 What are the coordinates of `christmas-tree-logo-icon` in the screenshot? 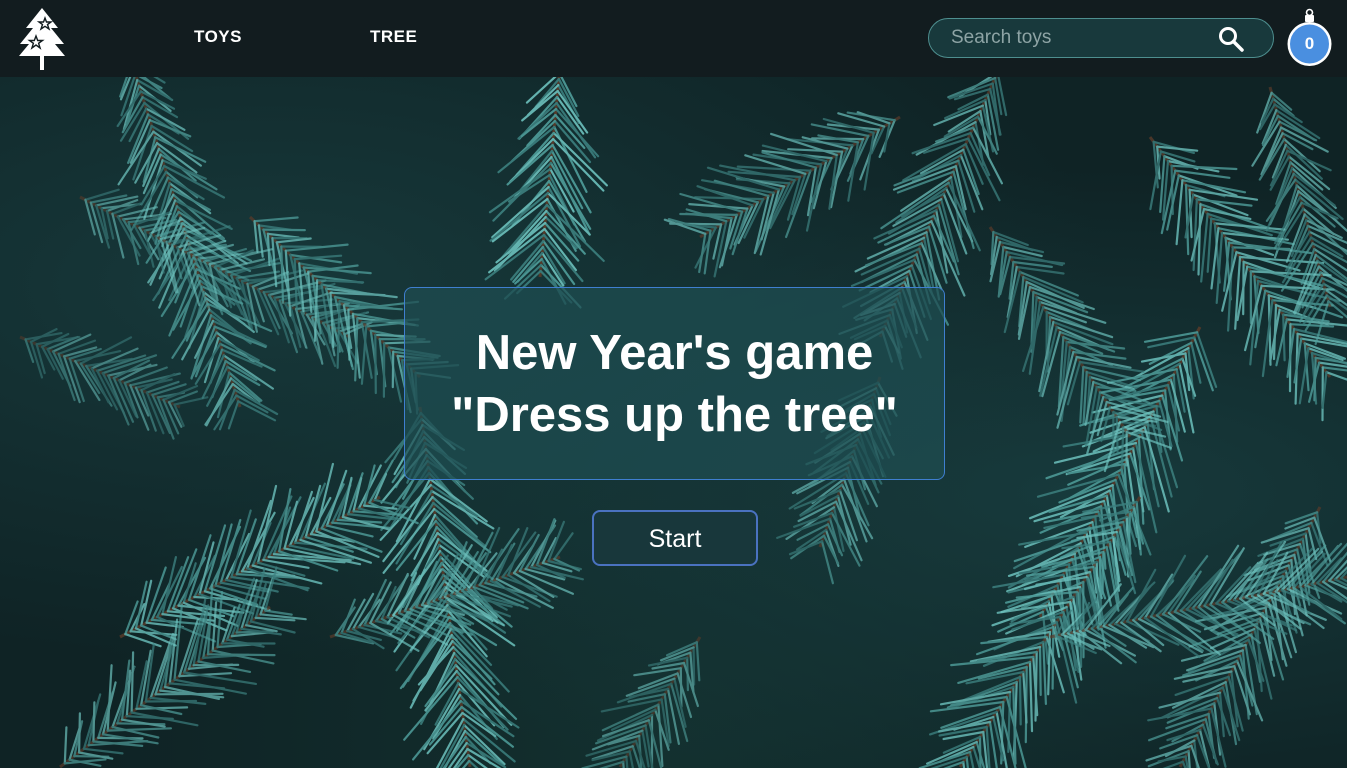 It's located at (42, 39).